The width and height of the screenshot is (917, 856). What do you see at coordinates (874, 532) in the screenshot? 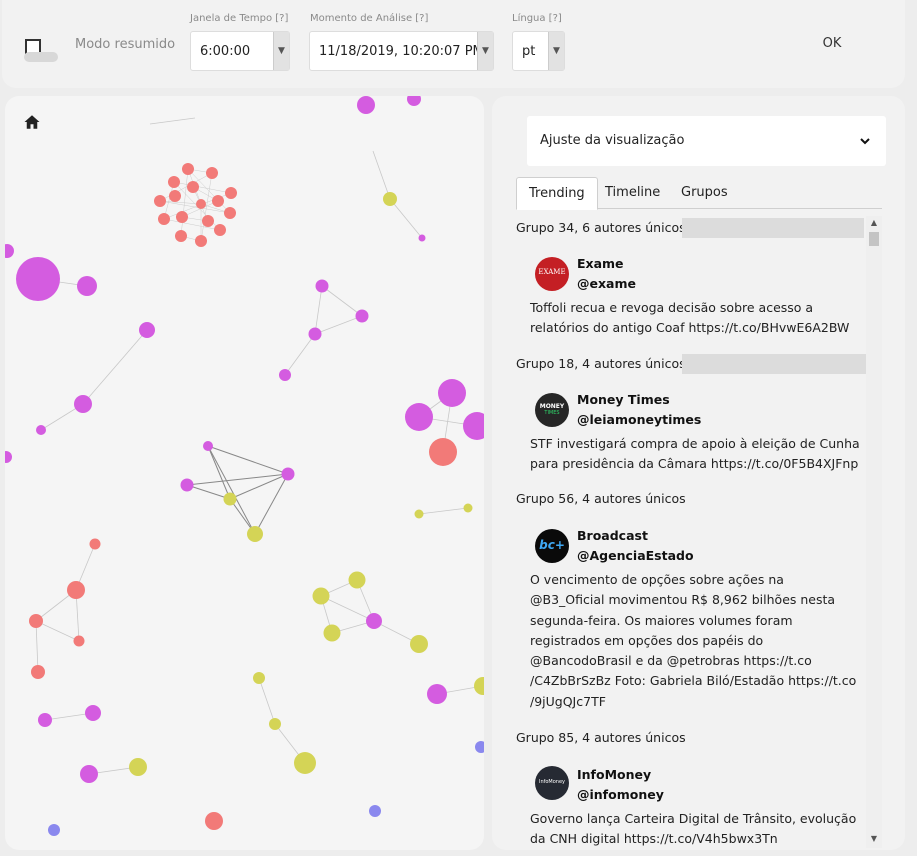
I see `feed-scrollbar: ▲ ▼` at bounding box center [874, 532].